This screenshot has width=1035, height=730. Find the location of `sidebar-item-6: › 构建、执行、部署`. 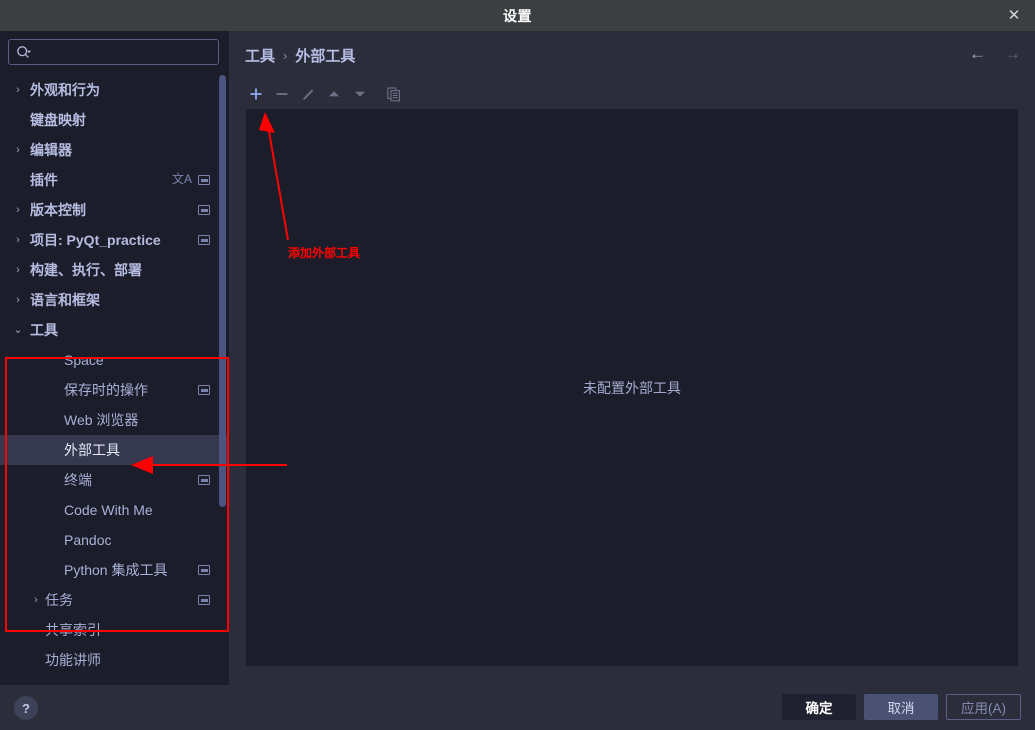

sidebar-item-6: › 构建、执行、部署 is located at coordinates (114, 270).